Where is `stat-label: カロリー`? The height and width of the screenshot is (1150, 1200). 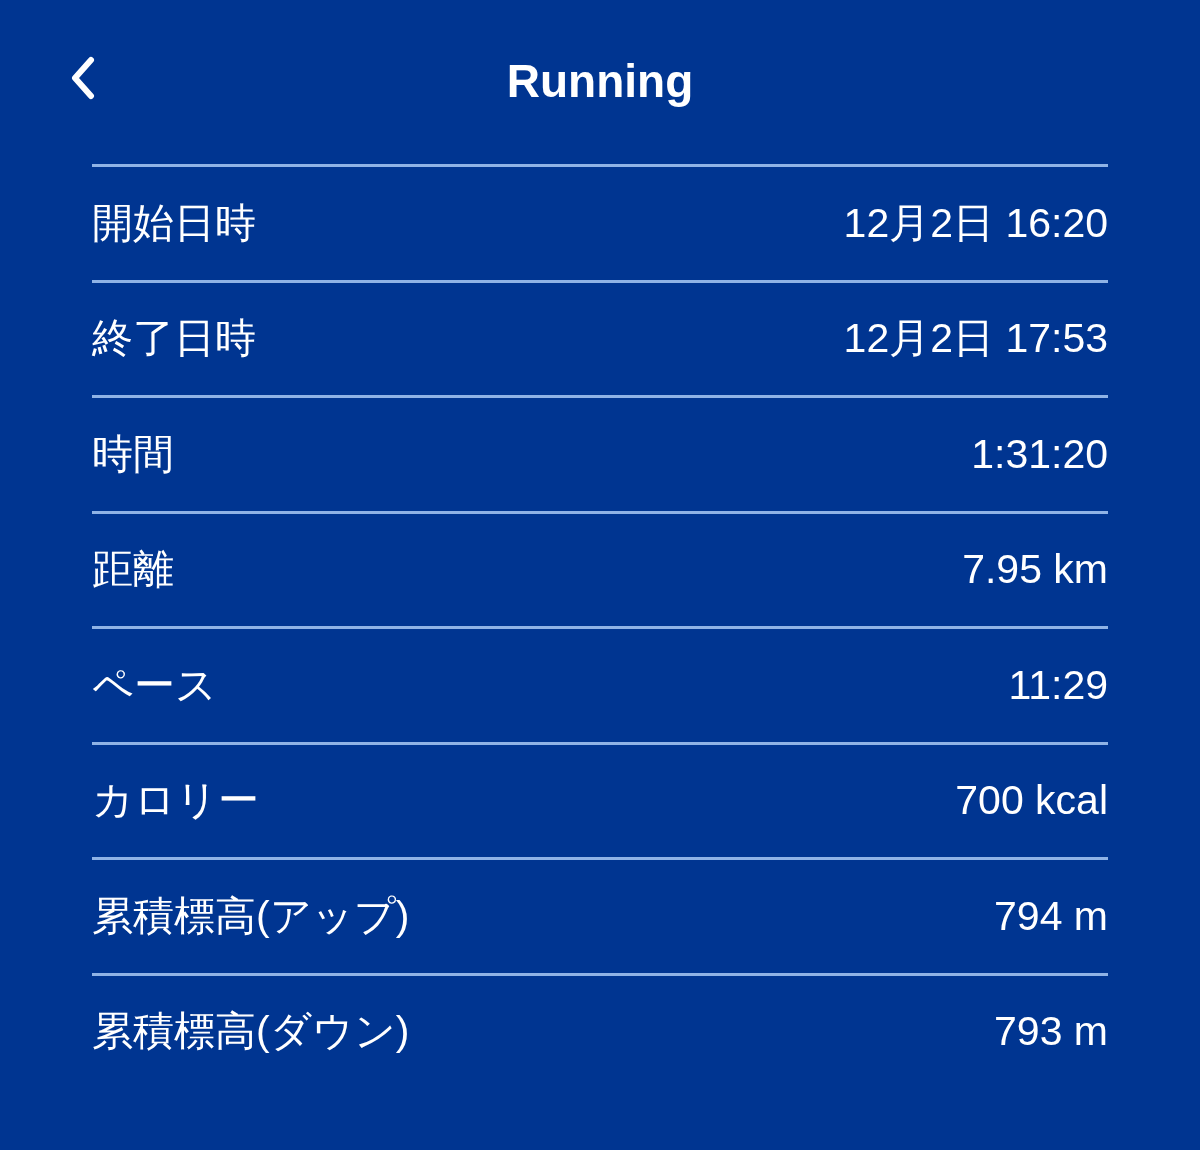
stat-label: カロリー is located at coordinates (175, 801).